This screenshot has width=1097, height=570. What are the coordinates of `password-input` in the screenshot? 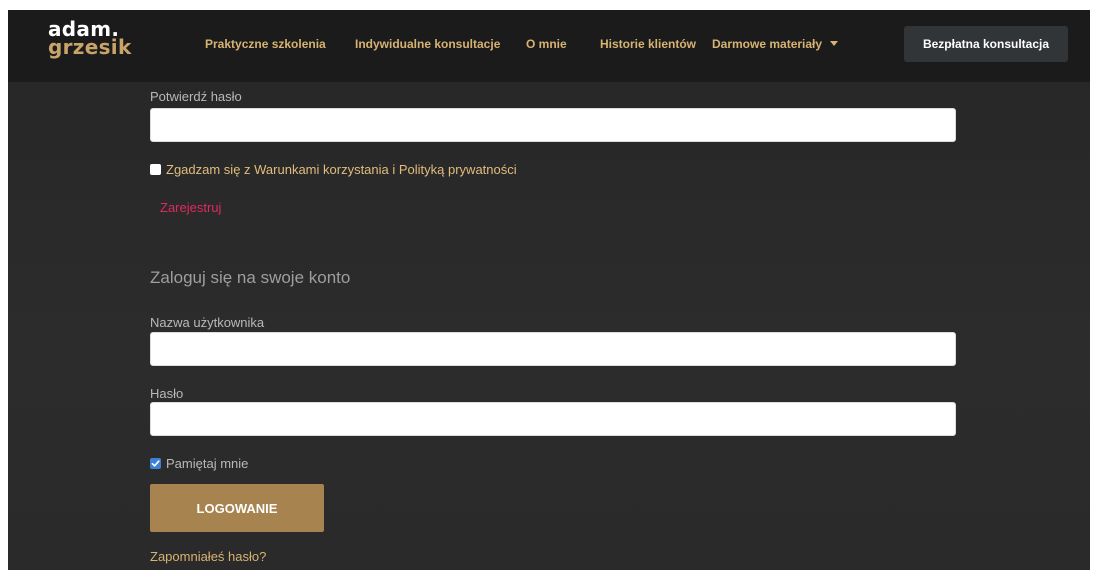 It's located at (553, 419).